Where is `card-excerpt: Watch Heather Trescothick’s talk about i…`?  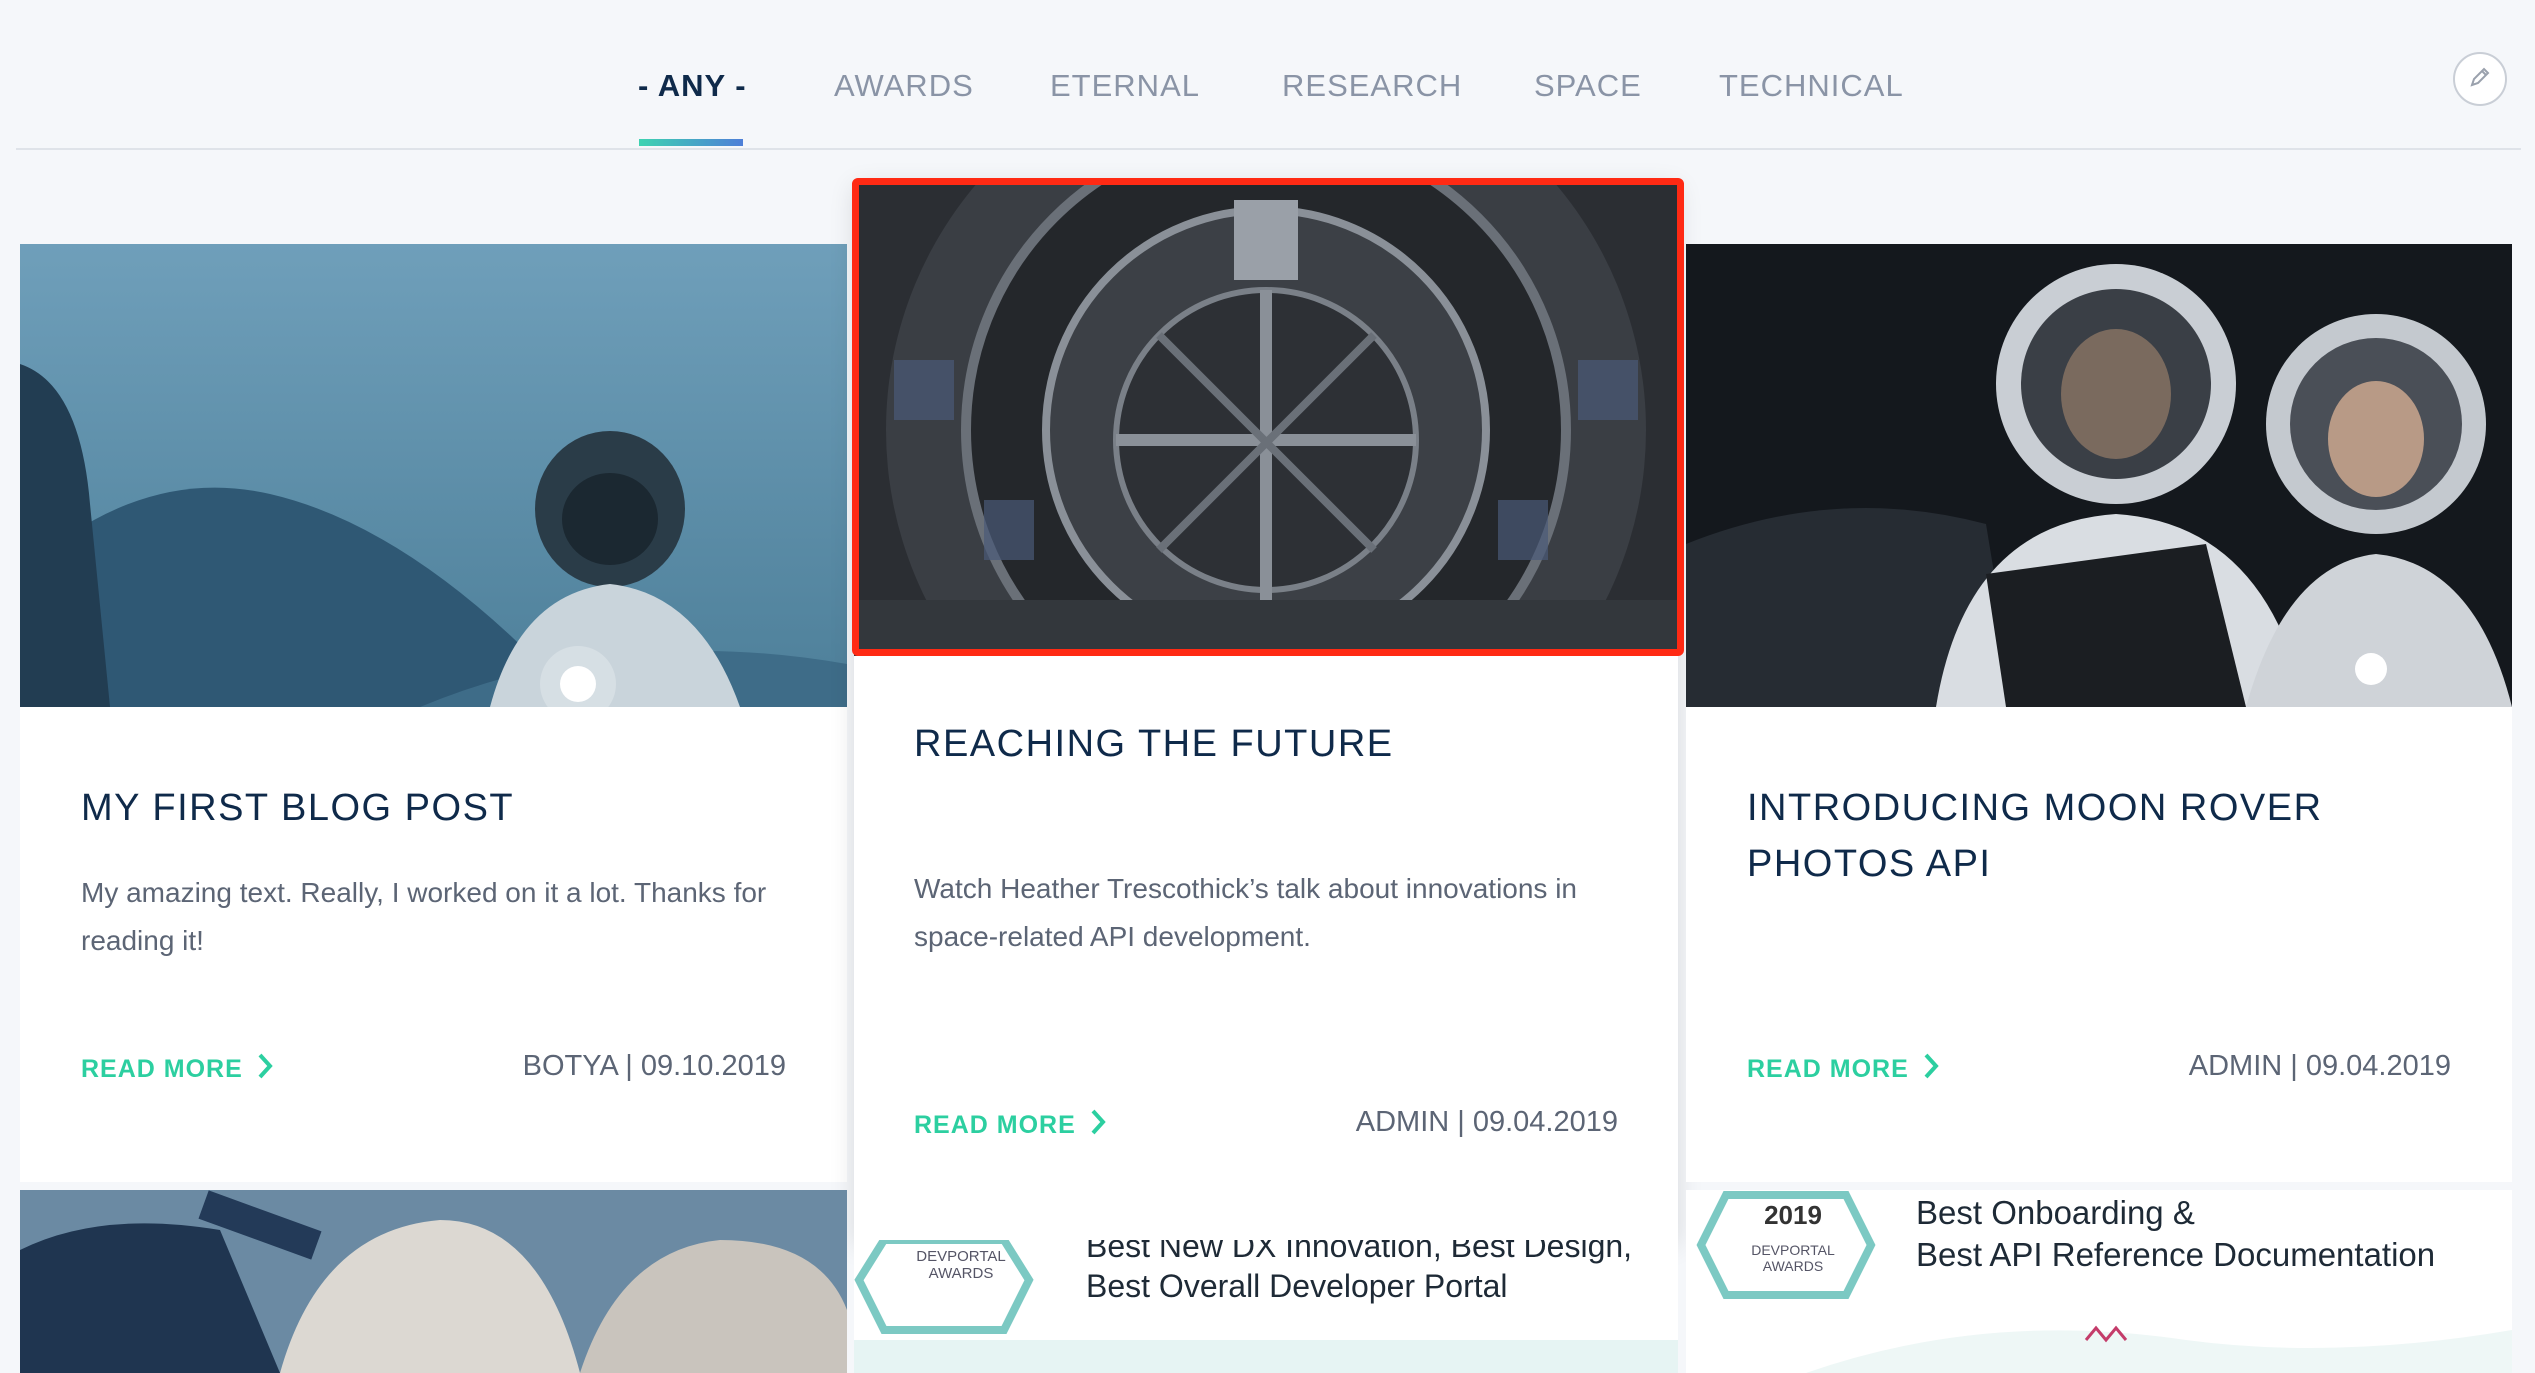 card-excerpt: Watch Heather Trescothick’s talk about i… is located at coordinates (1246, 912).